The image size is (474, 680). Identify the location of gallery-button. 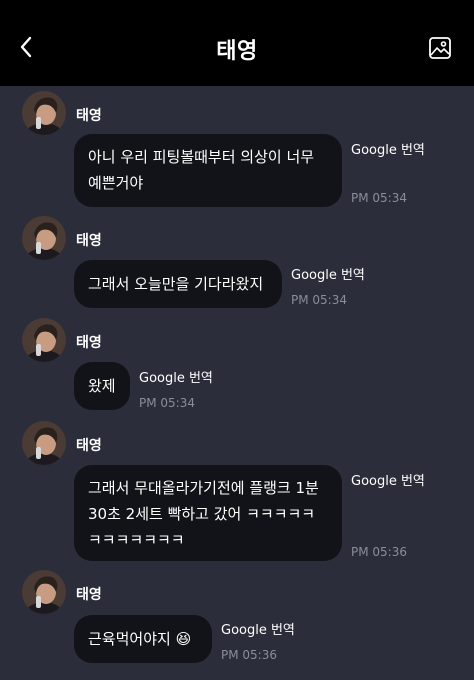
(440, 48).